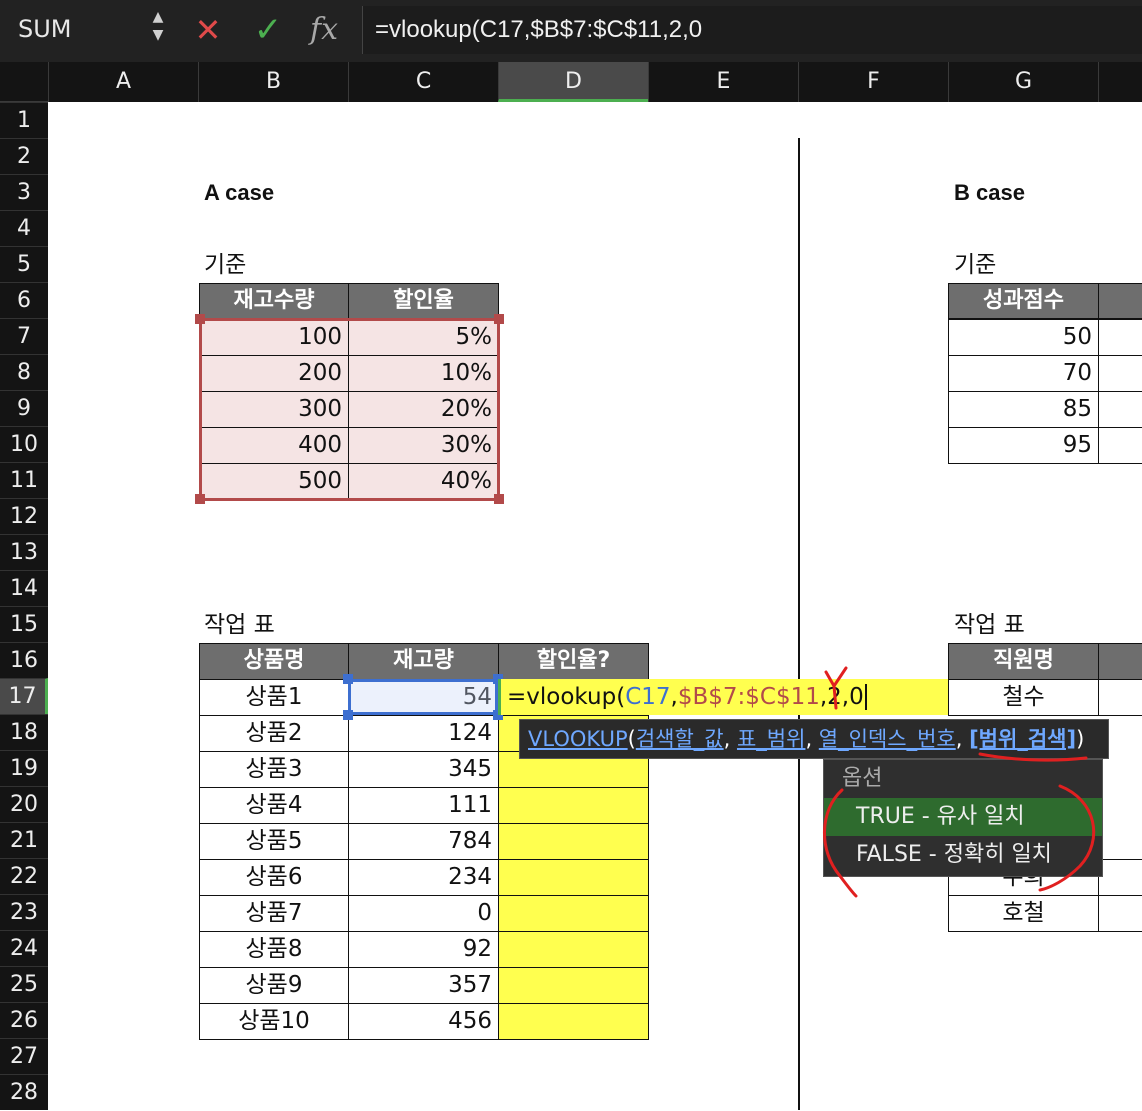 This screenshot has width=1142, height=1111. I want to click on red-pen-annotations, so click(959, 782).